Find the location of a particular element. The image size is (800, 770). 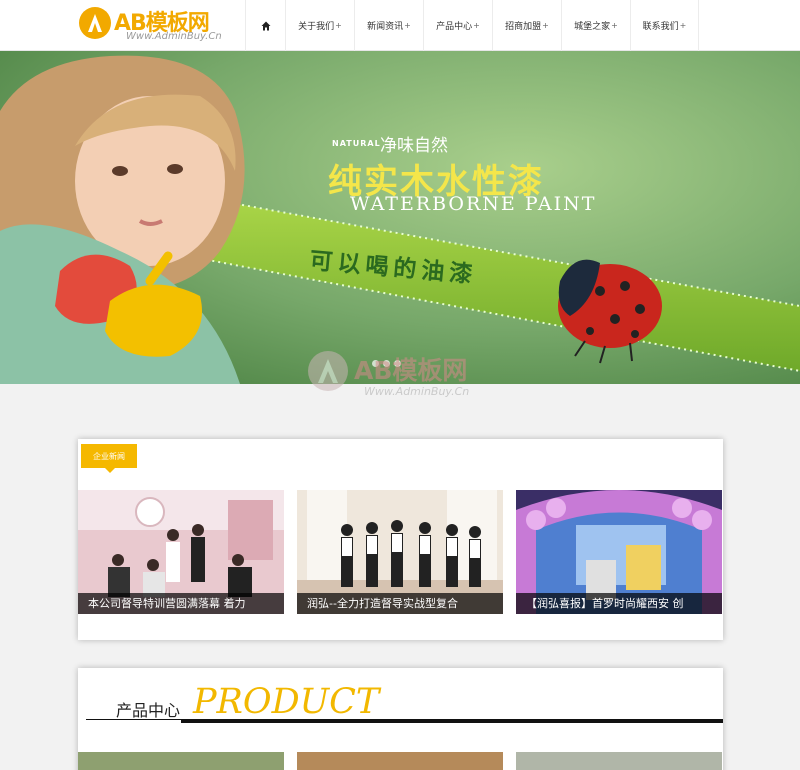

watermark-subtitle: Www.AdminBuy.Cn is located at coordinates (417, 391).